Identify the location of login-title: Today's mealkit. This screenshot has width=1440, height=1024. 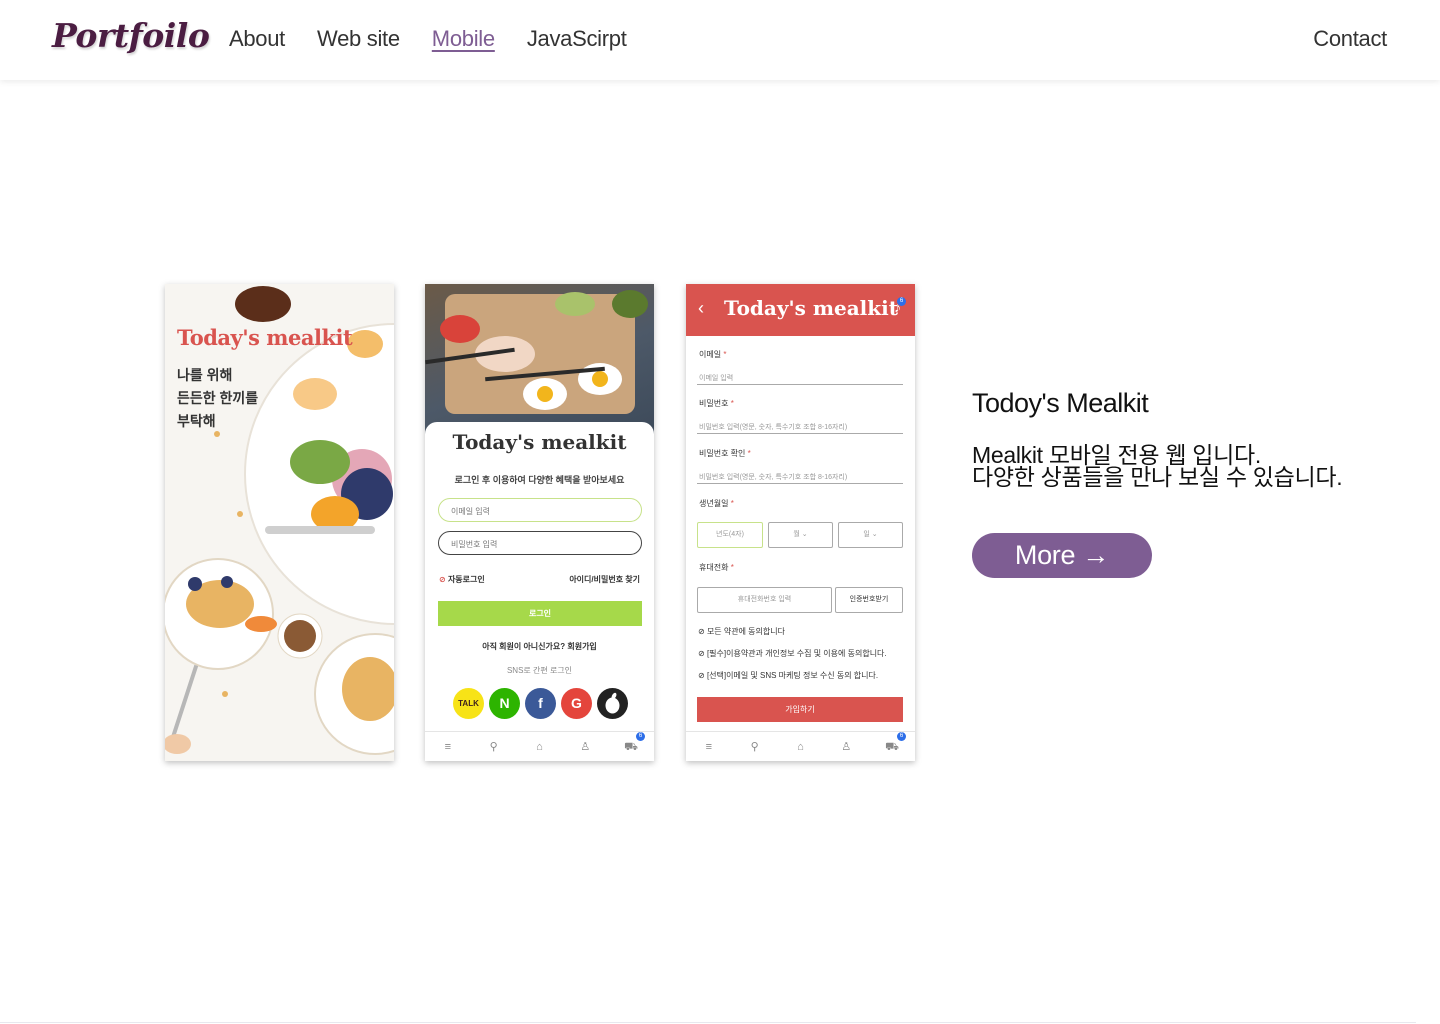
(539, 442).